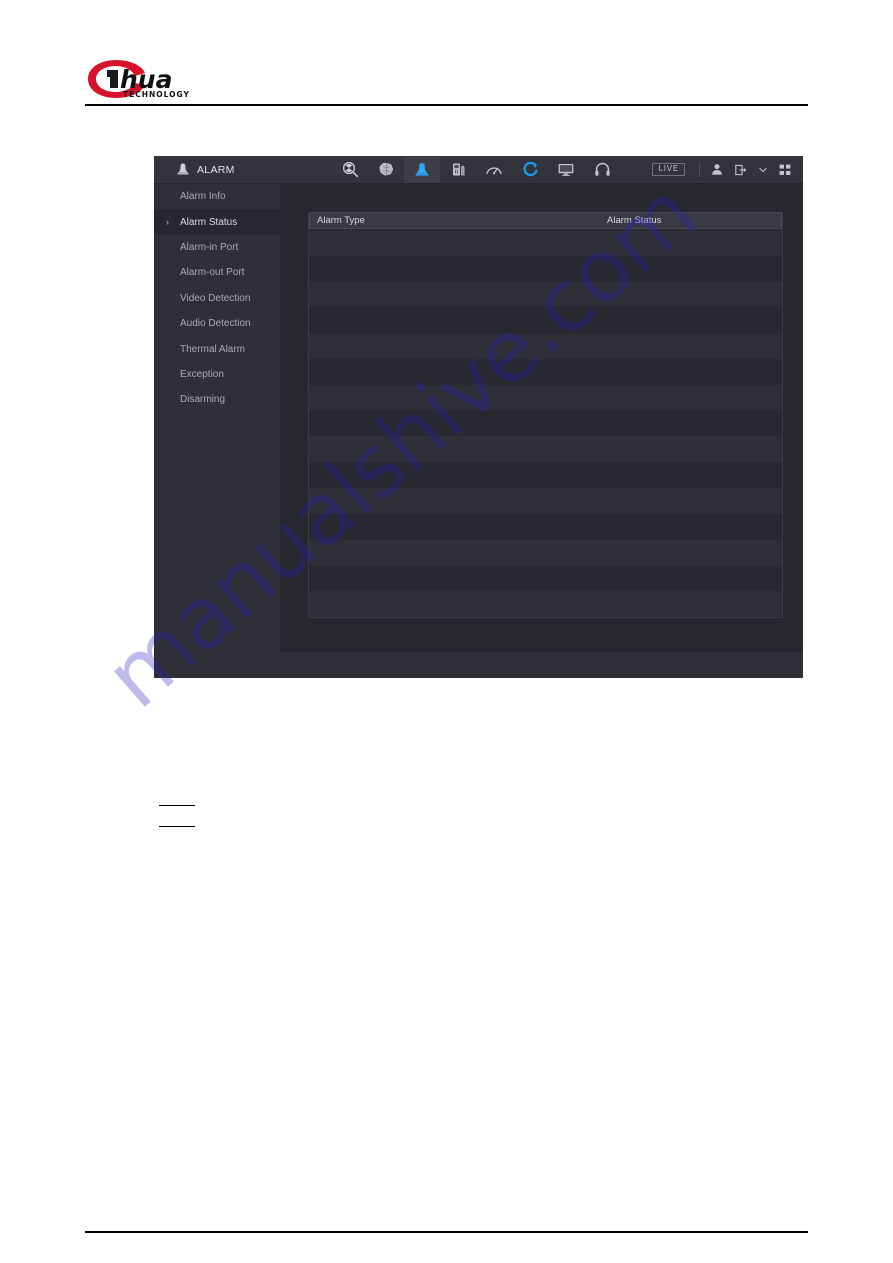 Image resolution: width=893 pixels, height=1263 pixels. I want to click on top-bar: ALARM LIVE, so click(478, 170).